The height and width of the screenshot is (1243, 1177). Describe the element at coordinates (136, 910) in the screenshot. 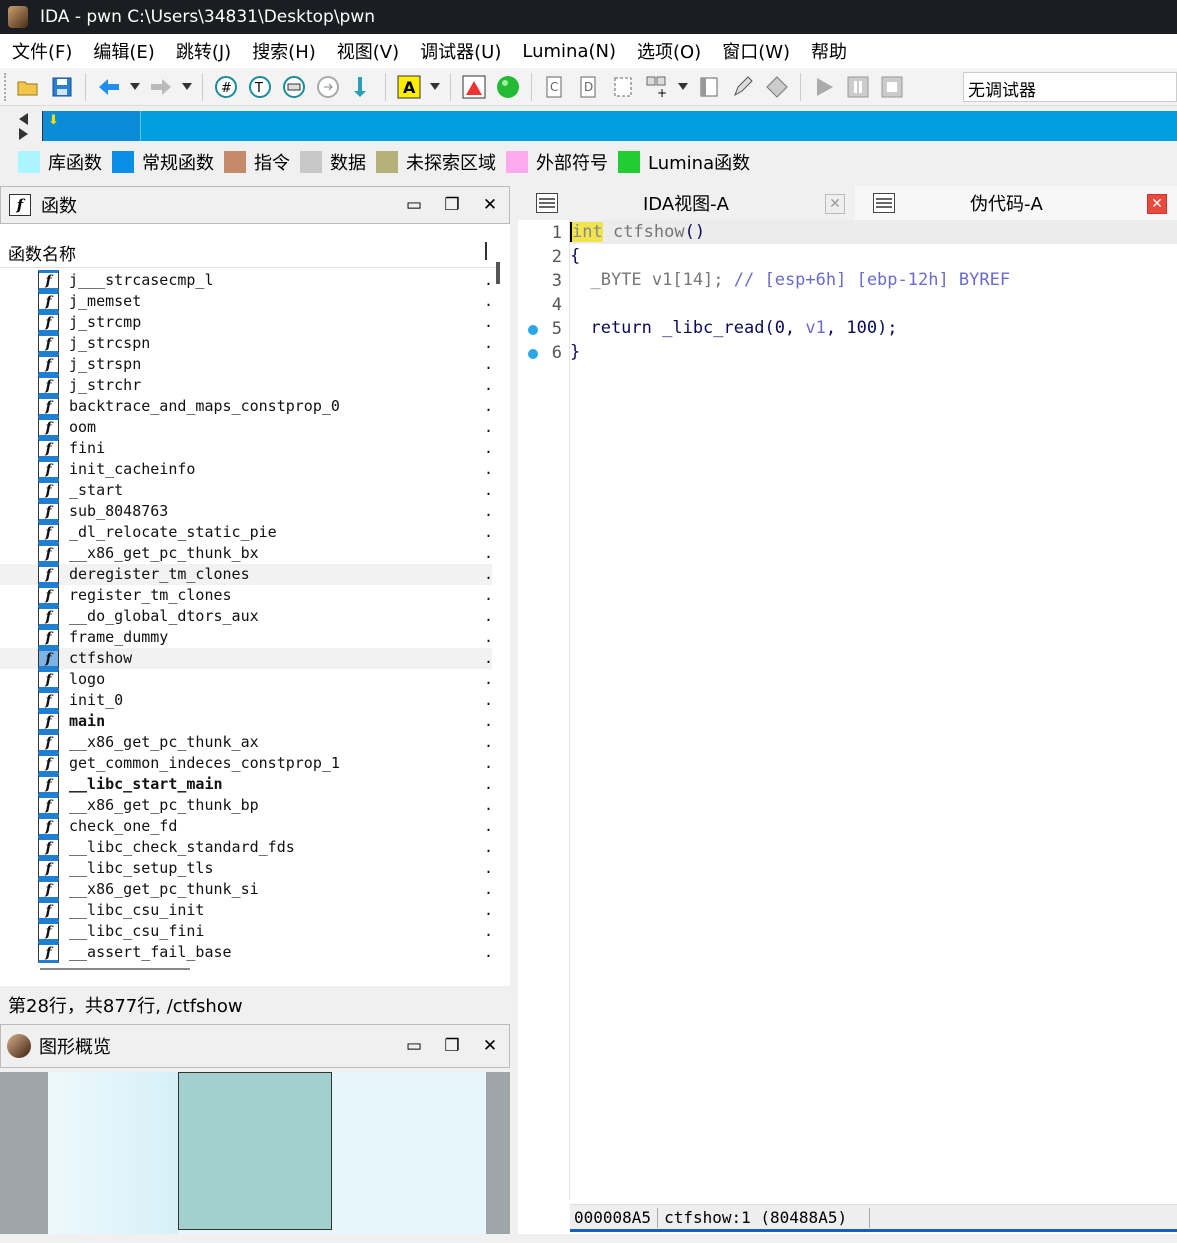

I see `function-name: __libc_csu_init` at that location.